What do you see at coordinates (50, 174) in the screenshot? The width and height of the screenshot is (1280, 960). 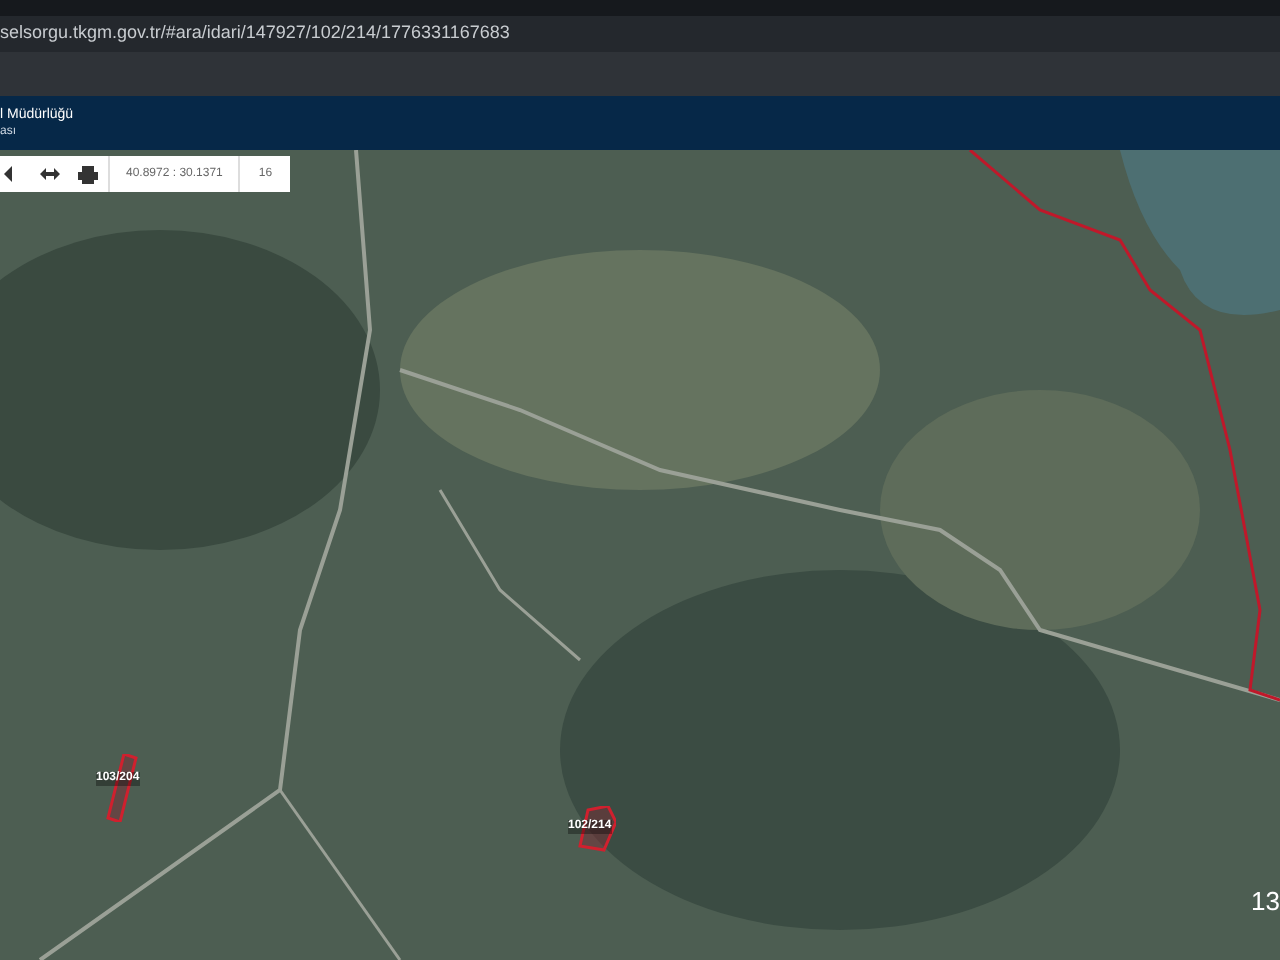 I see `horizontal-arrows-icon` at bounding box center [50, 174].